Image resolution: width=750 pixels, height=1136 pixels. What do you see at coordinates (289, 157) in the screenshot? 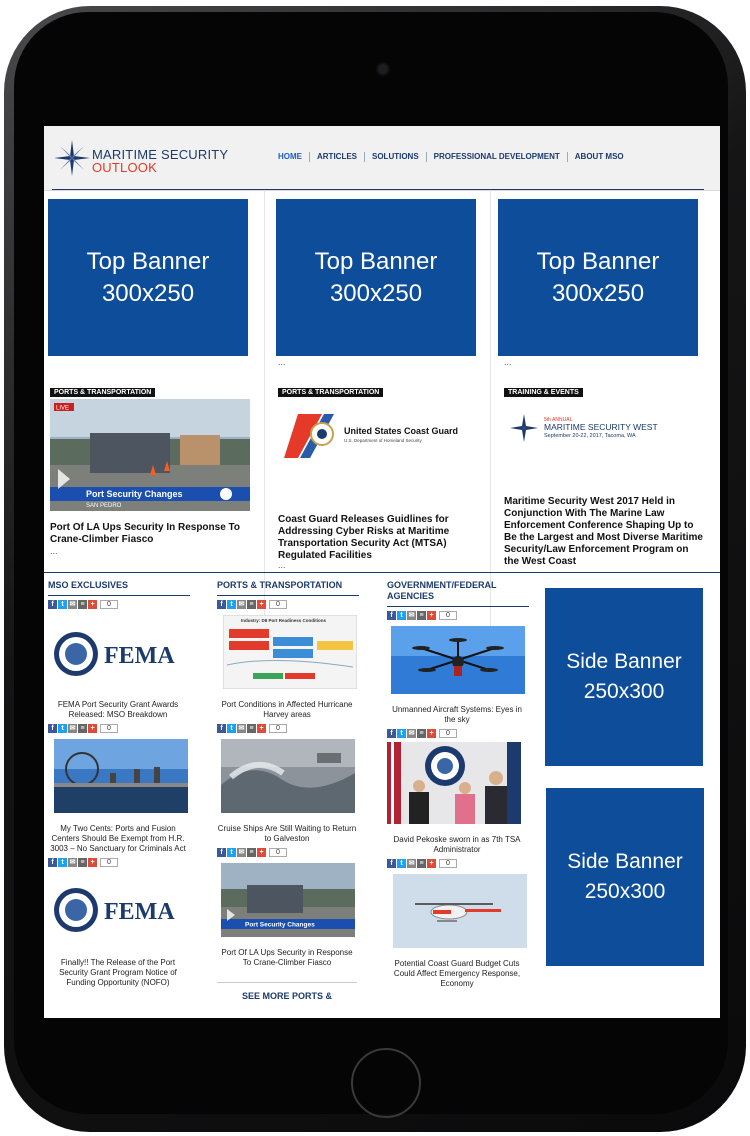
I see `nav-home: HOME` at bounding box center [289, 157].